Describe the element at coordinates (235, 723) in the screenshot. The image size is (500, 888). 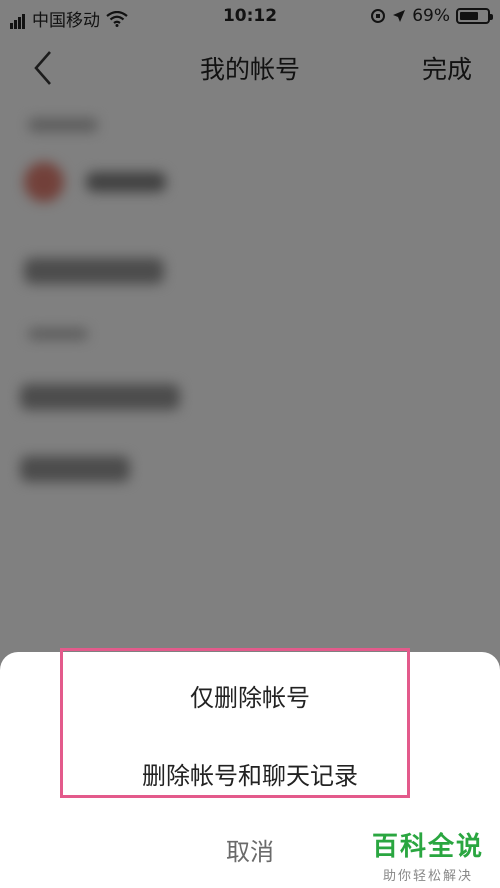
I see `annotation-highlight-box` at that location.